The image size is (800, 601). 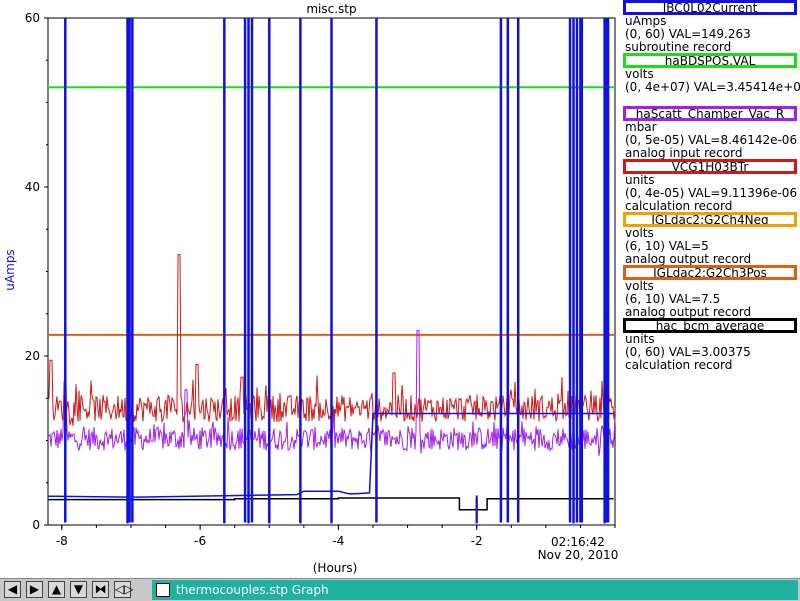 I want to click on legend-range-value: (0, 4e+07) VAL=3.45414e+07, so click(x=712, y=87).